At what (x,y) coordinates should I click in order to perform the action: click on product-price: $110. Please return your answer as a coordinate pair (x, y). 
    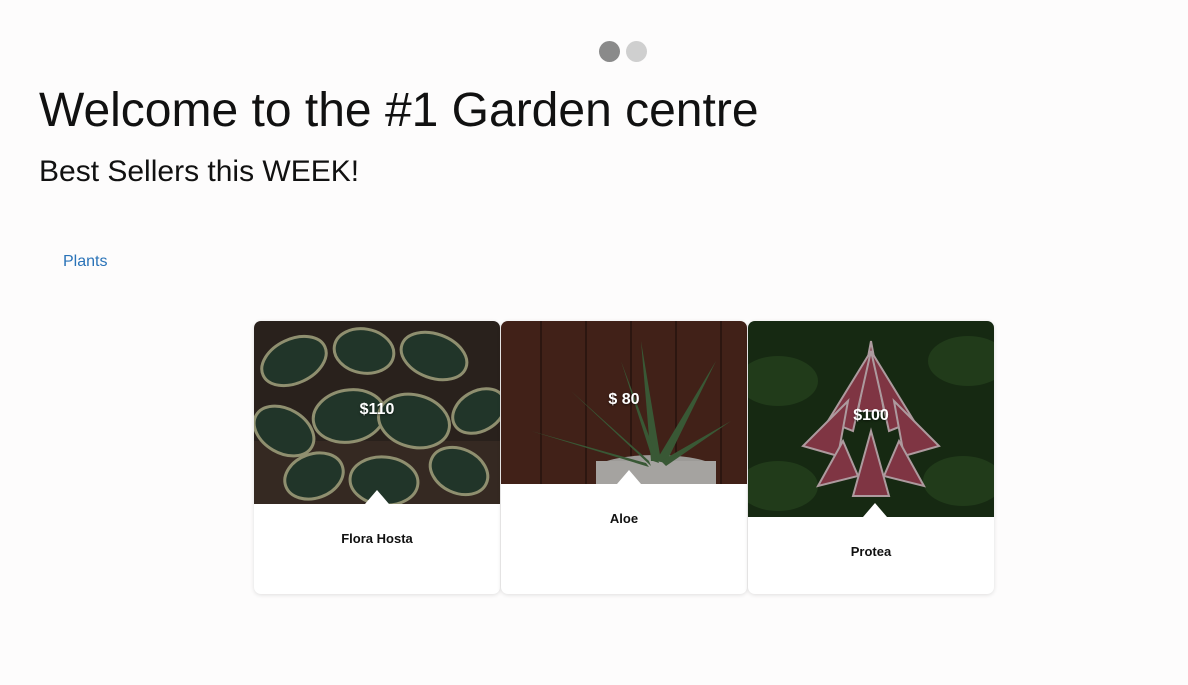
    Looking at the image, I should click on (377, 409).